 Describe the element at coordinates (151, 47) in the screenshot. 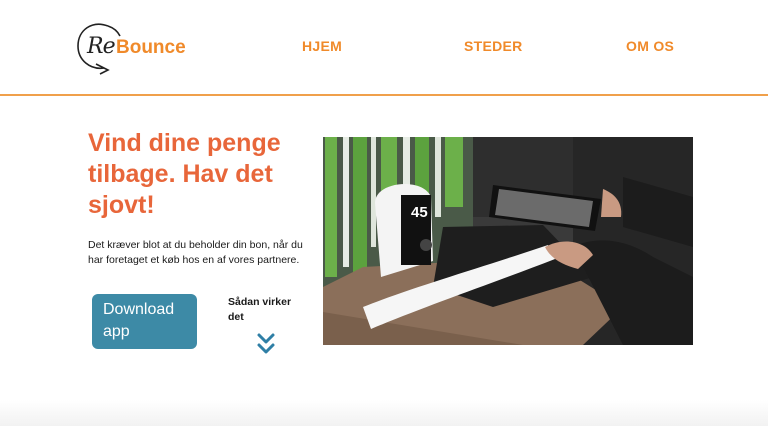

I see `logo-name: Bounce` at that location.